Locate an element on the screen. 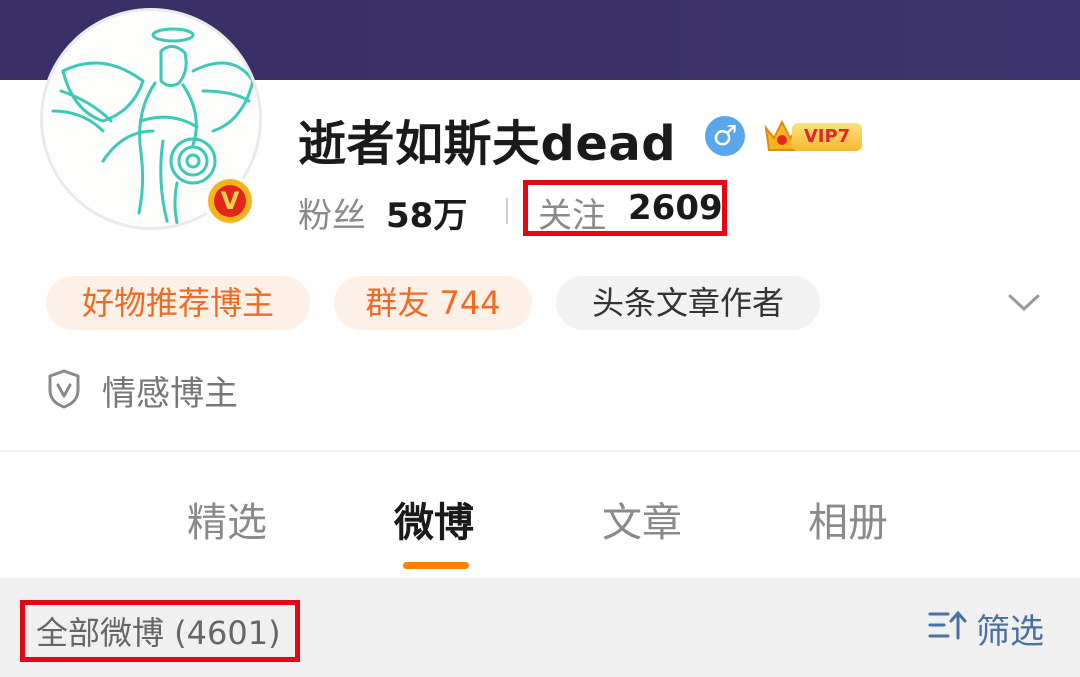 This screenshot has height=677, width=1080. verified-badge: V is located at coordinates (230, 201).